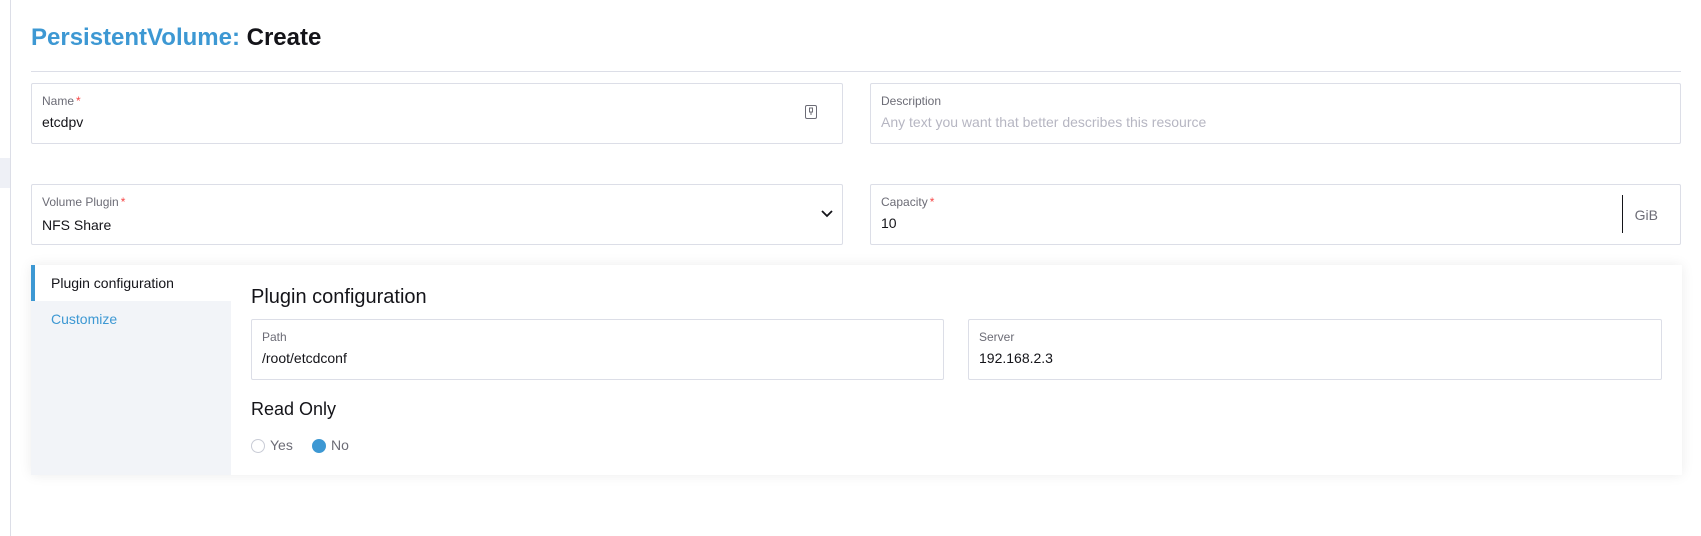  Describe the element at coordinates (597, 349) in the screenshot. I see `path-field: Path /root/etcdconf` at that location.